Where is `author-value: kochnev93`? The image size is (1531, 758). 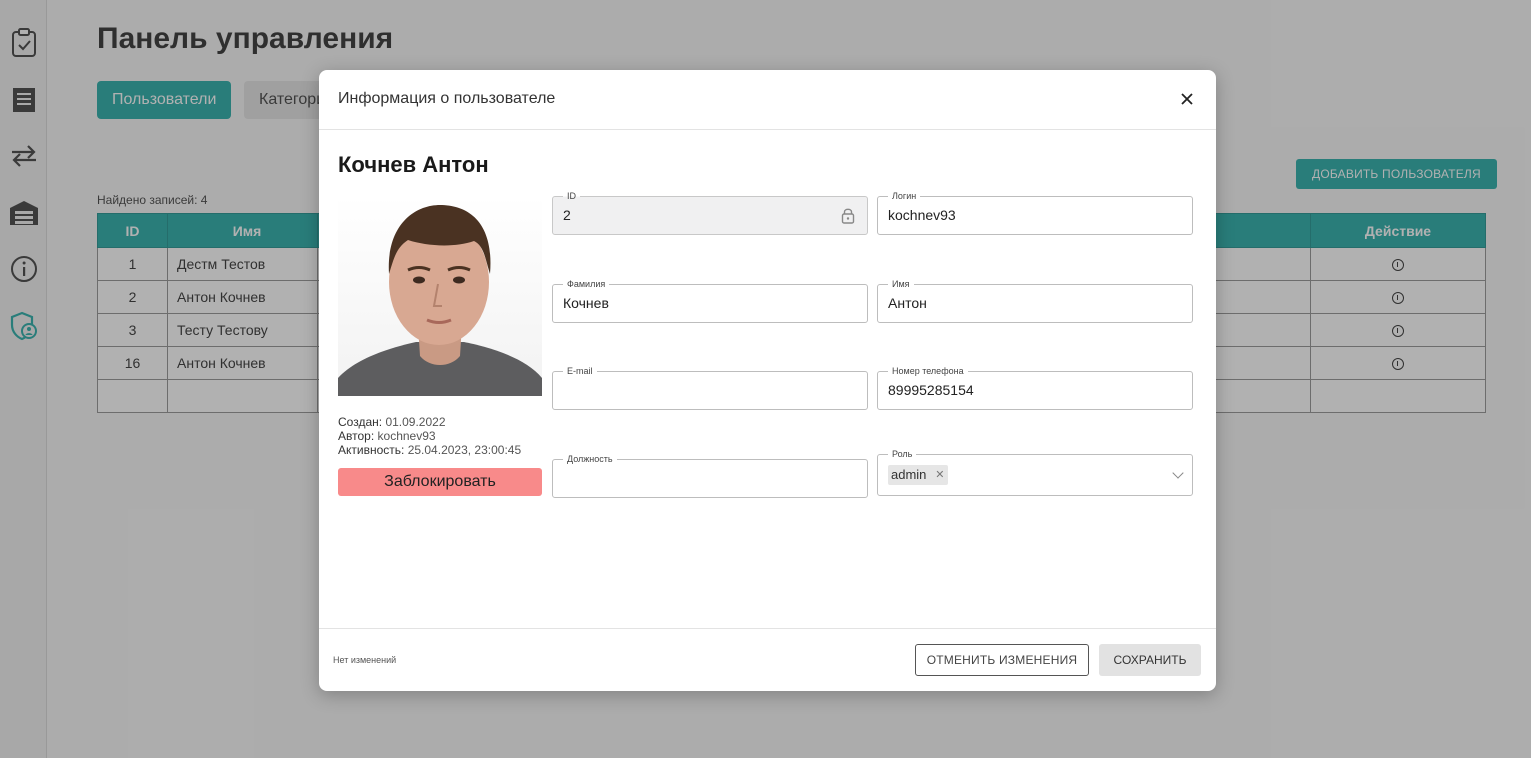 author-value: kochnev93 is located at coordinates (406, 436).